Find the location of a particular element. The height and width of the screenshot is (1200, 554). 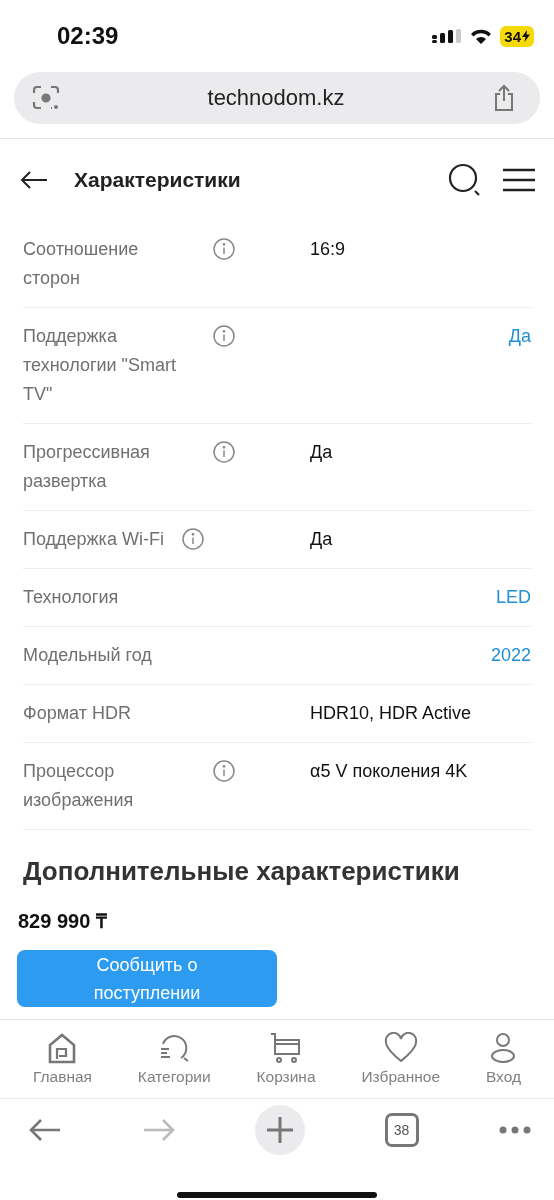

spec-value: 16:9 is located at coordinates (328, 249).